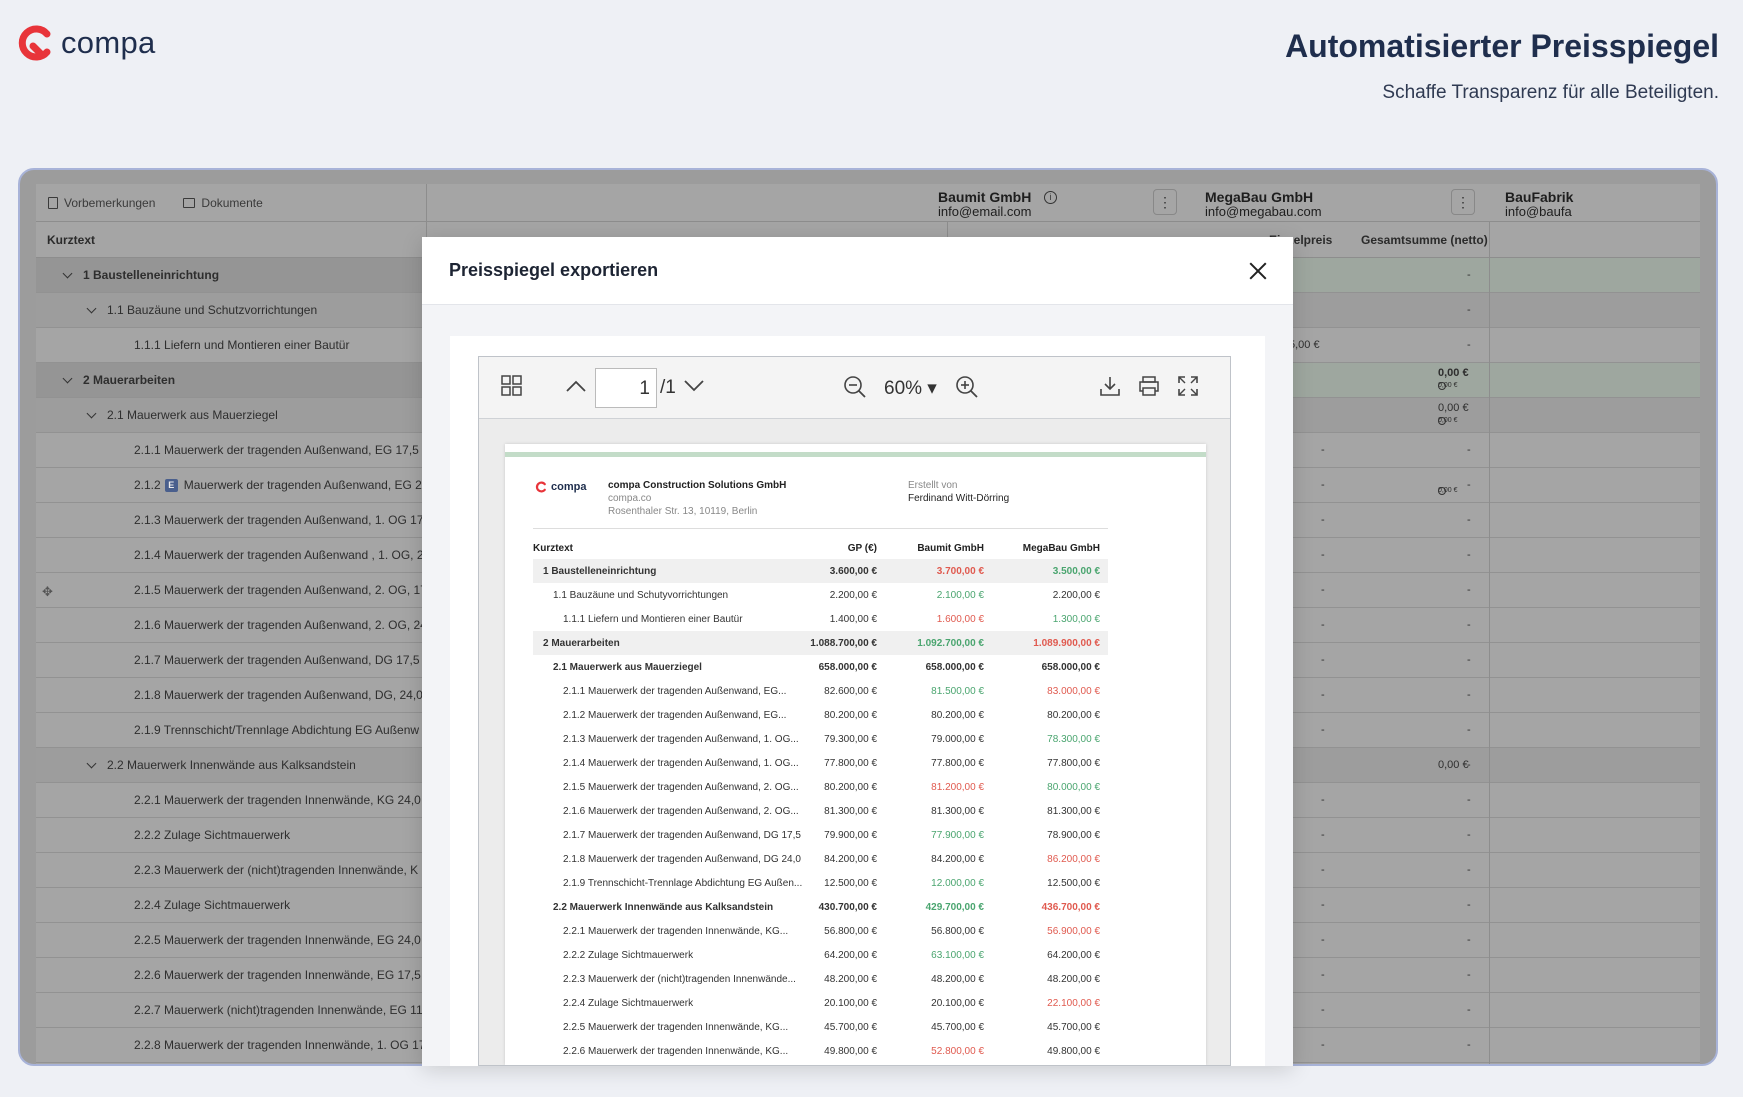 The image size is (1743, 1097). I want to click on created-by: Erstellt von Ferdinand Witt-Dörring, so click(958, 492).